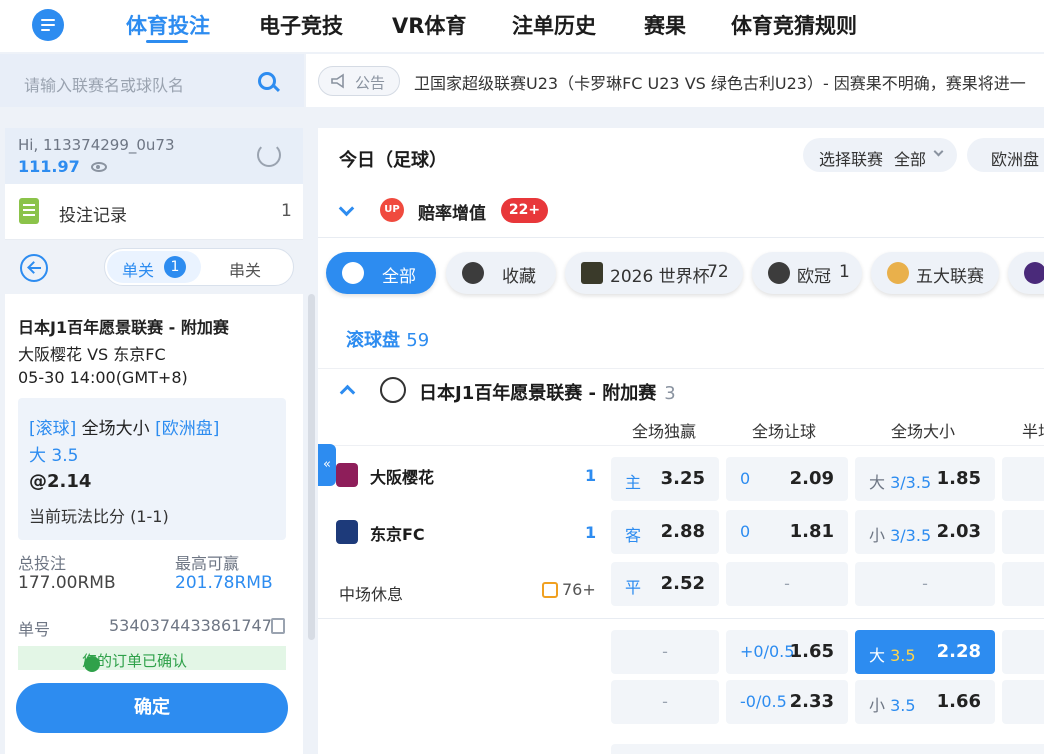 The width and height of the screenshot is (1044, 754). I want to click on username: Hi, 113374299_0u73, so click(96, 145).